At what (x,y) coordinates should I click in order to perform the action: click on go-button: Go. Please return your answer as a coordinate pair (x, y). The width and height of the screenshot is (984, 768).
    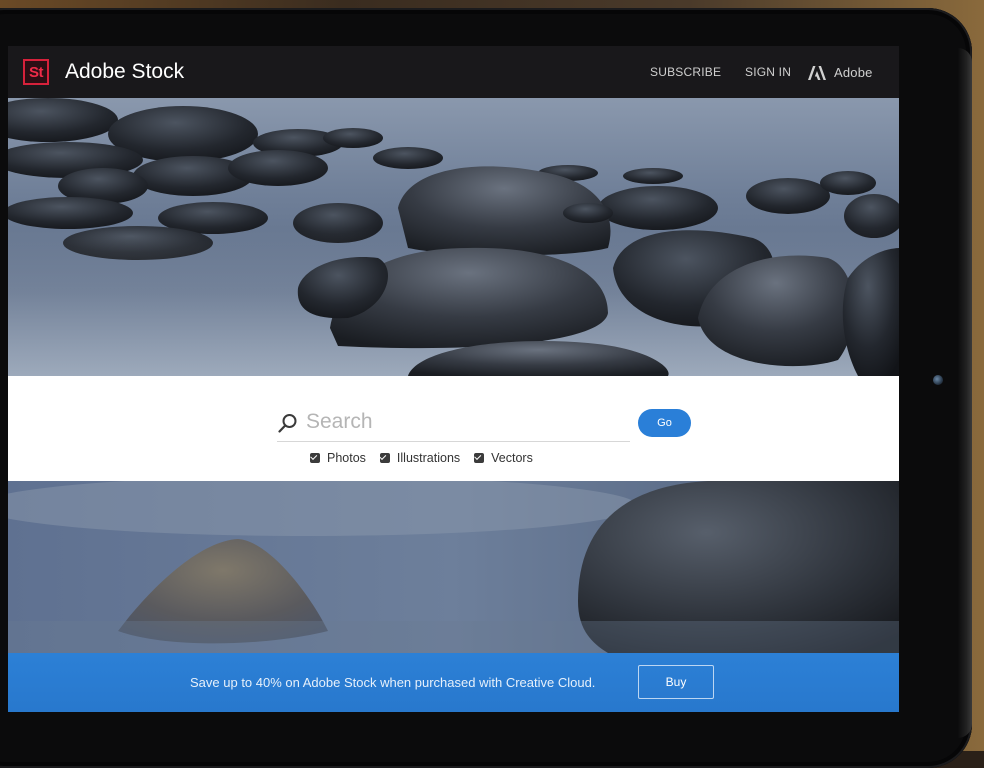
    Looking at the image, I should click on (664, 423).